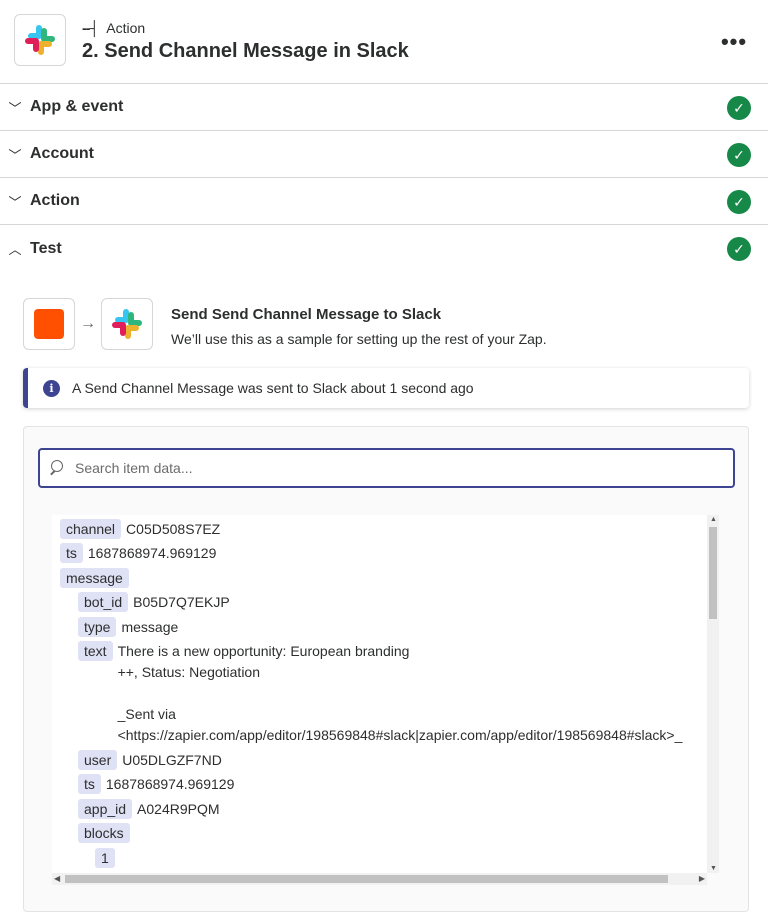 Image resolution: width=768 pixels, height=914 pixels. I want to click on scroll-left-icon: ◀, so click(57, 878).